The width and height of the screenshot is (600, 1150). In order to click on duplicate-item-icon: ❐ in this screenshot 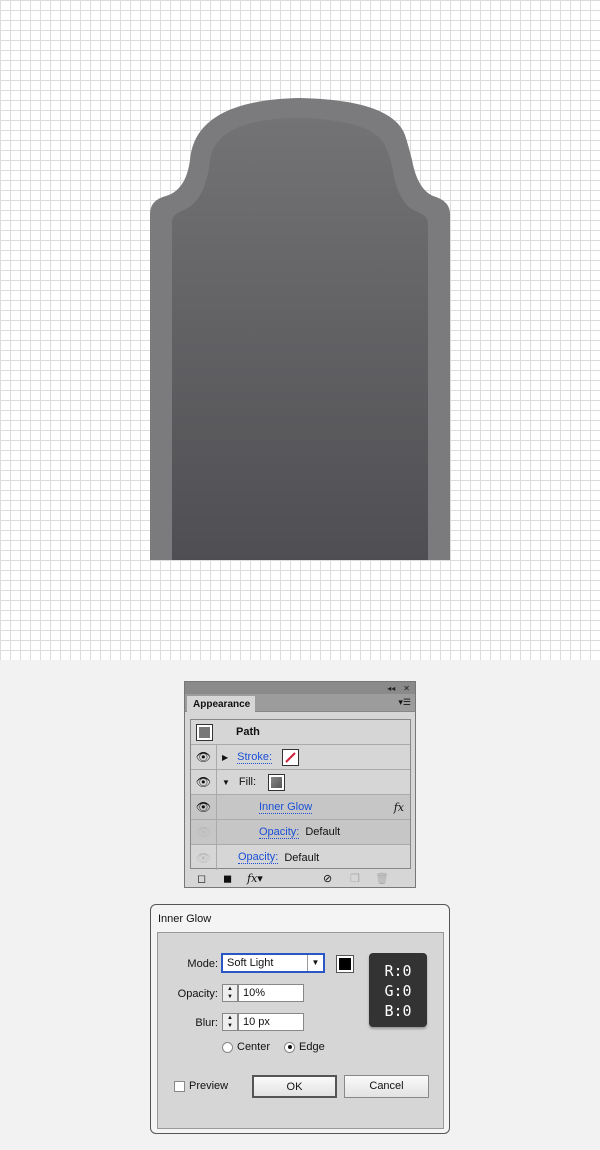, I will do `click(355, 878)`.